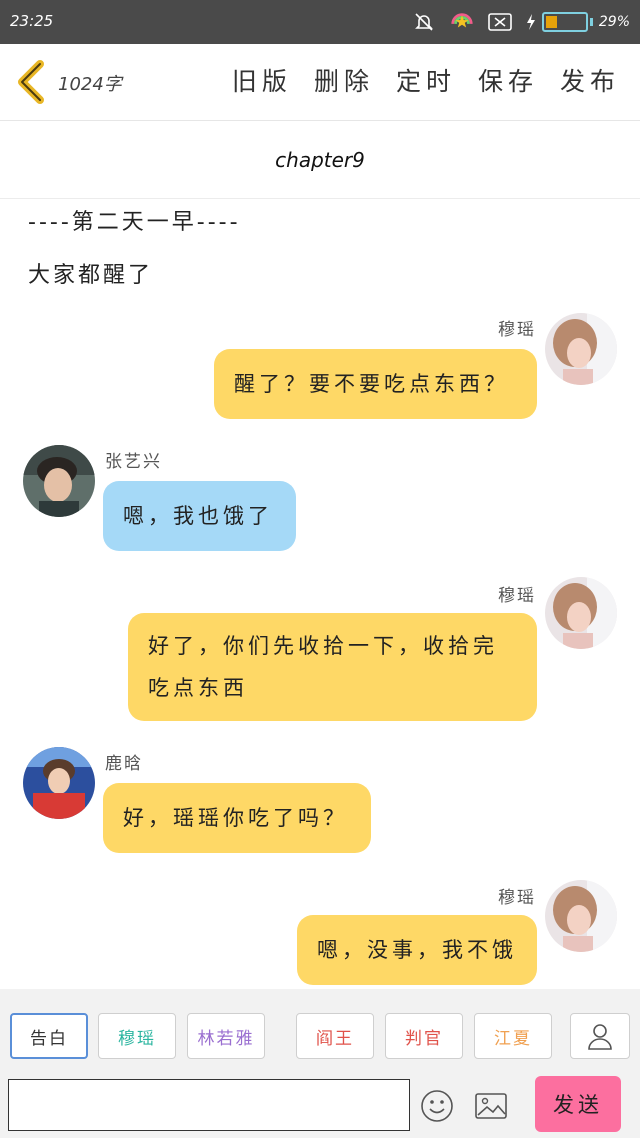  What do you see at coordinates (564, 22) in the screenshot?
I see `battery-icon` at bounding box center [564, 22].